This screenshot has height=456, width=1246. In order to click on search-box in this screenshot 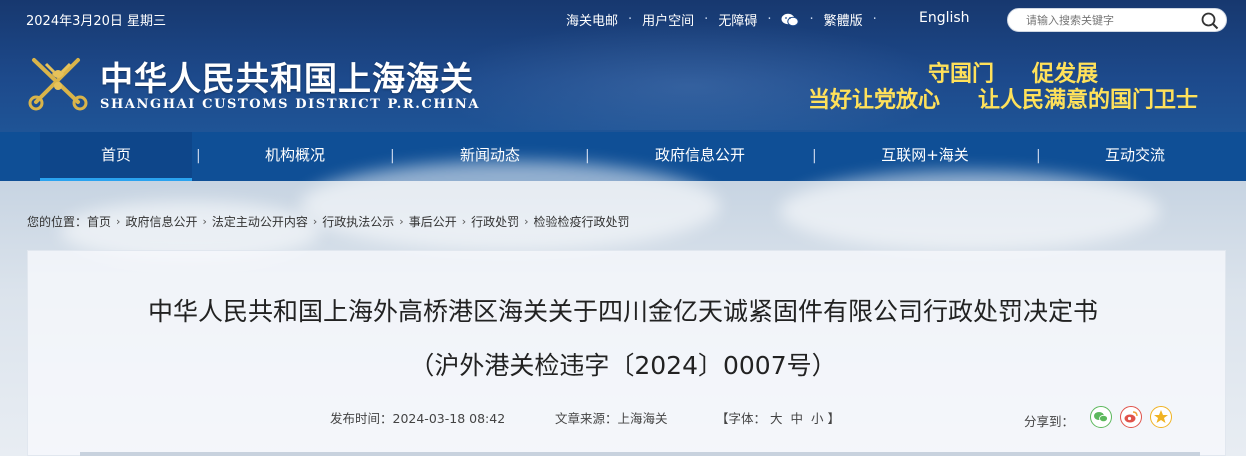, I will do `click(1117, 20)`.